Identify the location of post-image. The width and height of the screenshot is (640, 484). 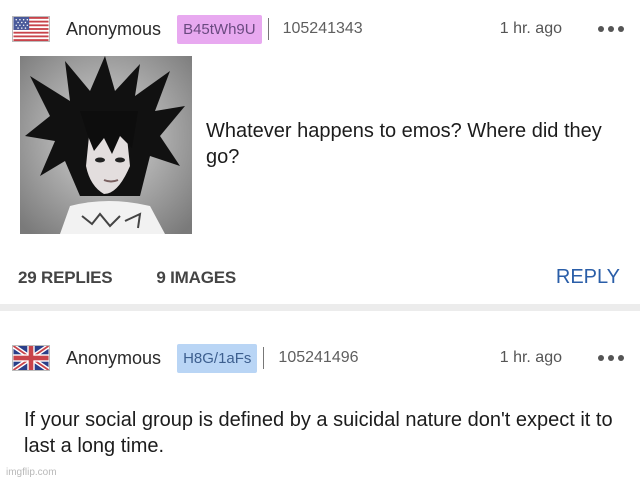
(106, 145).